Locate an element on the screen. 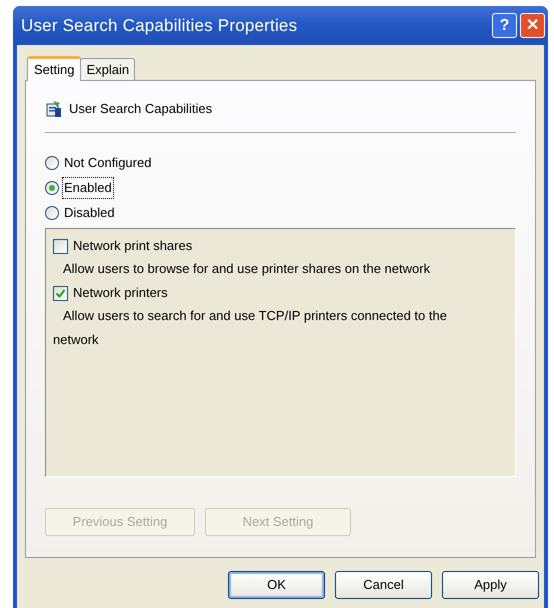  window-title: User Search Capabilities Properties is located at coordinates (159, 25).